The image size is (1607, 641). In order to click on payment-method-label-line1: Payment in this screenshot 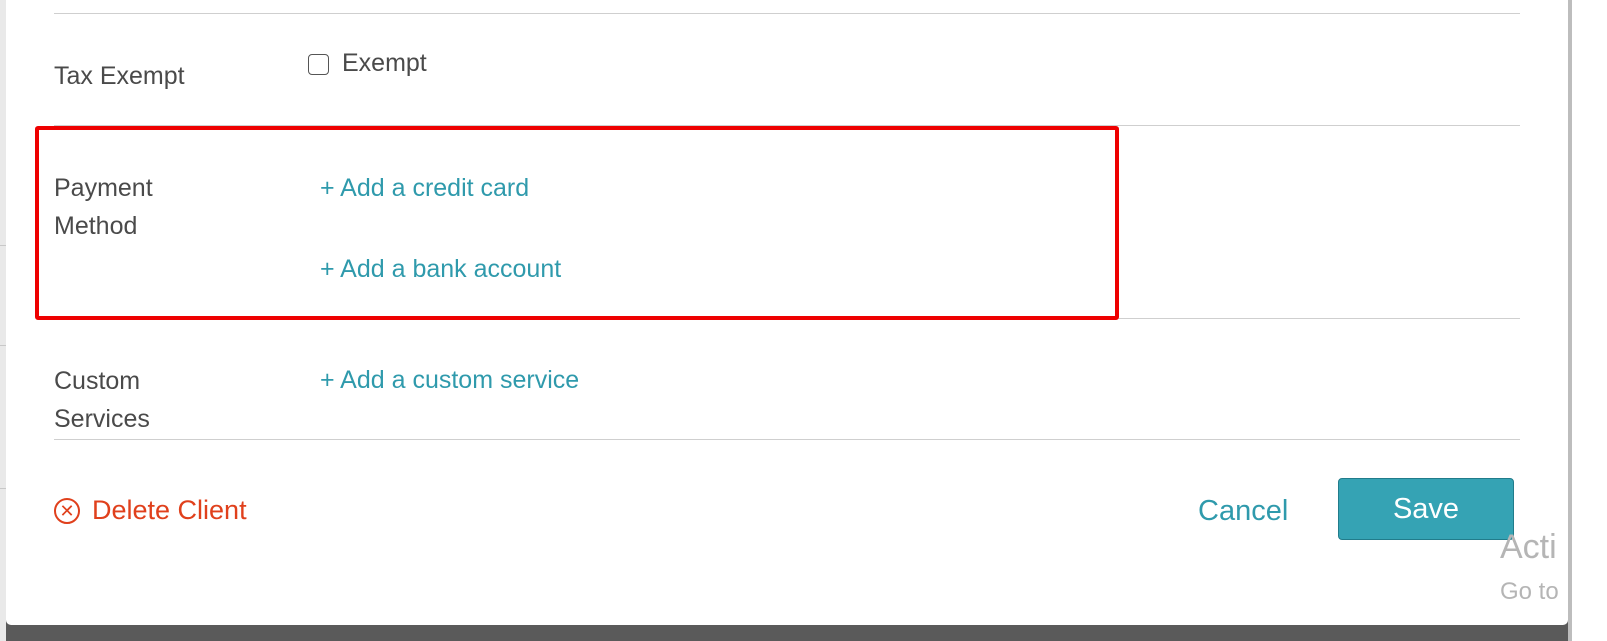, I will do `click(103, 188)`.